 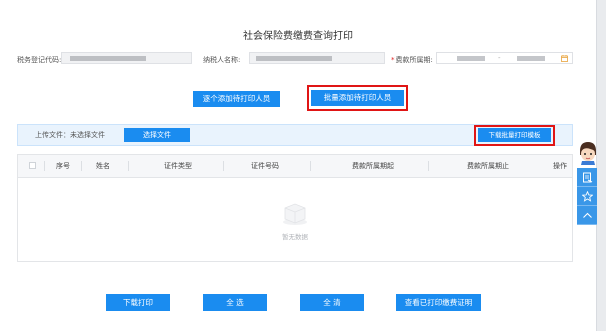 What do you see at coordinates (32, 165) in the screenshot?
I see `select-all-checkbox` at bounding box center [32, 165].